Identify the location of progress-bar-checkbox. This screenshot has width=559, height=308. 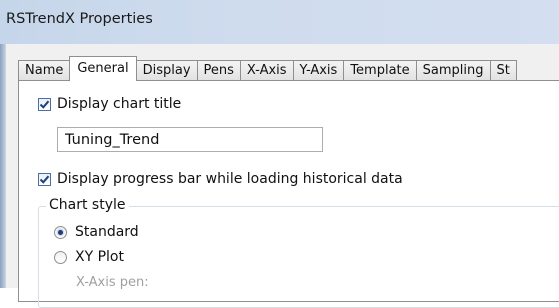
(44, 179).